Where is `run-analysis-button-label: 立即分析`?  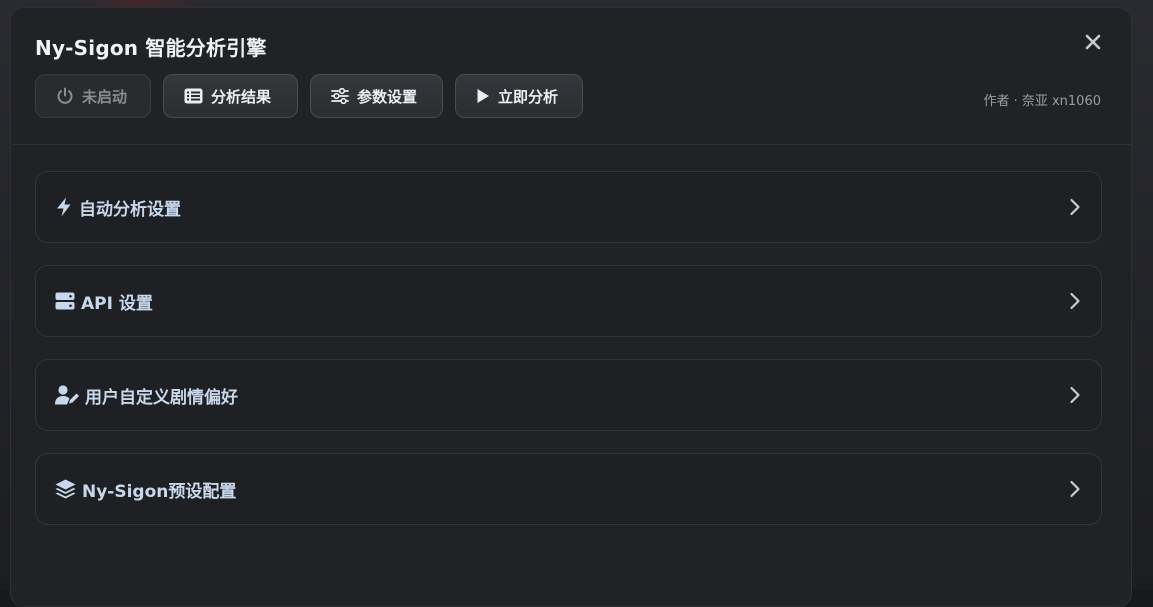
run-analysis-button-label: 立即分析 is located at coordinates (528, 96).